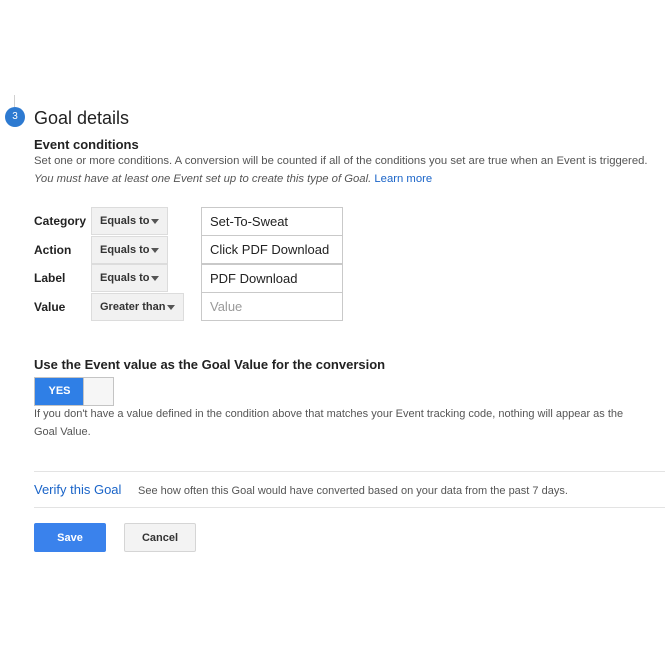 The width and height of the screenshot is (665, 665). I want to click on event-conditions-title: Event conditions, so click(86, 144).